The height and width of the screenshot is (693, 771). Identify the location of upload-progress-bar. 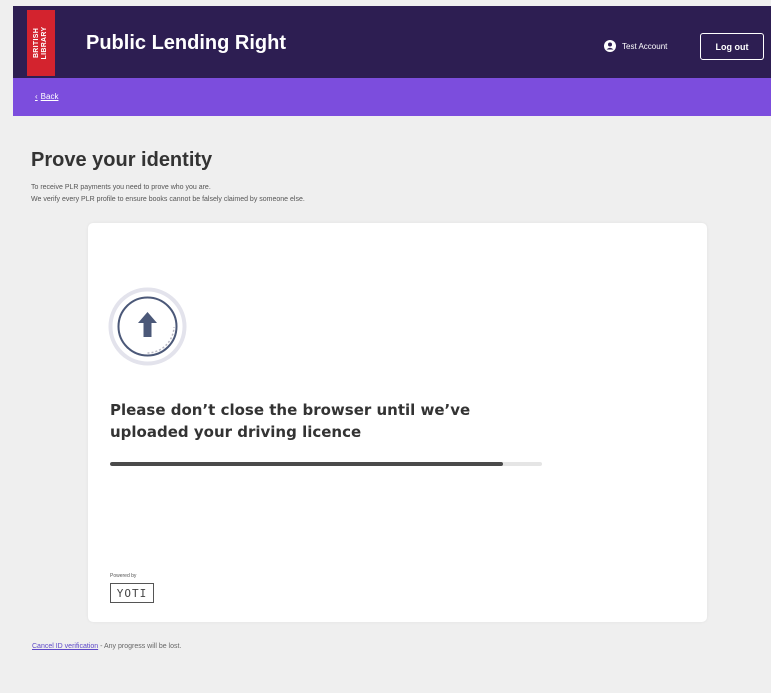
(326, 464).